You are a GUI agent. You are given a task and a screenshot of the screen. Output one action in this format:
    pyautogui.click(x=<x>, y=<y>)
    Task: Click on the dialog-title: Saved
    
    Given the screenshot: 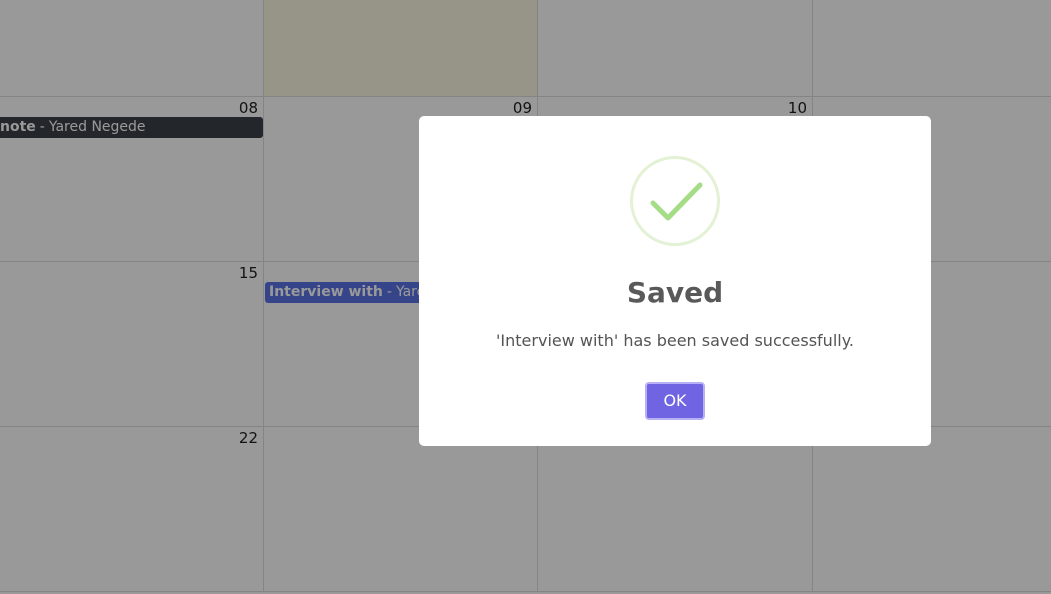 What is the action you would take?
    pyautogui.click(x=675, y=292)
    